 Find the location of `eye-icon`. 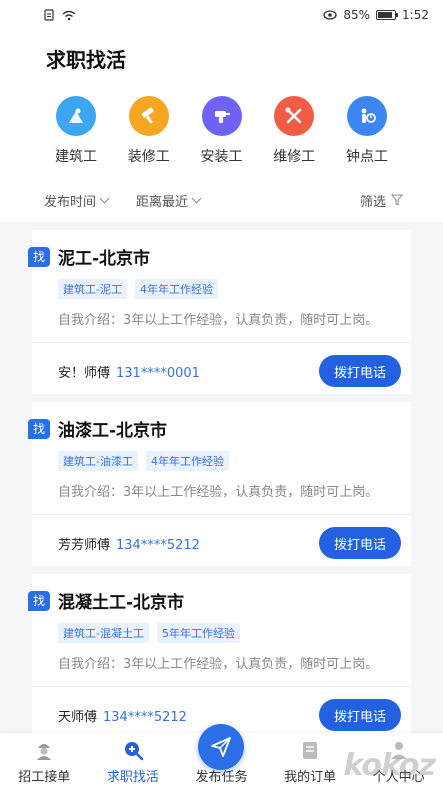

eye-icon is located at coordinates (330, 15).